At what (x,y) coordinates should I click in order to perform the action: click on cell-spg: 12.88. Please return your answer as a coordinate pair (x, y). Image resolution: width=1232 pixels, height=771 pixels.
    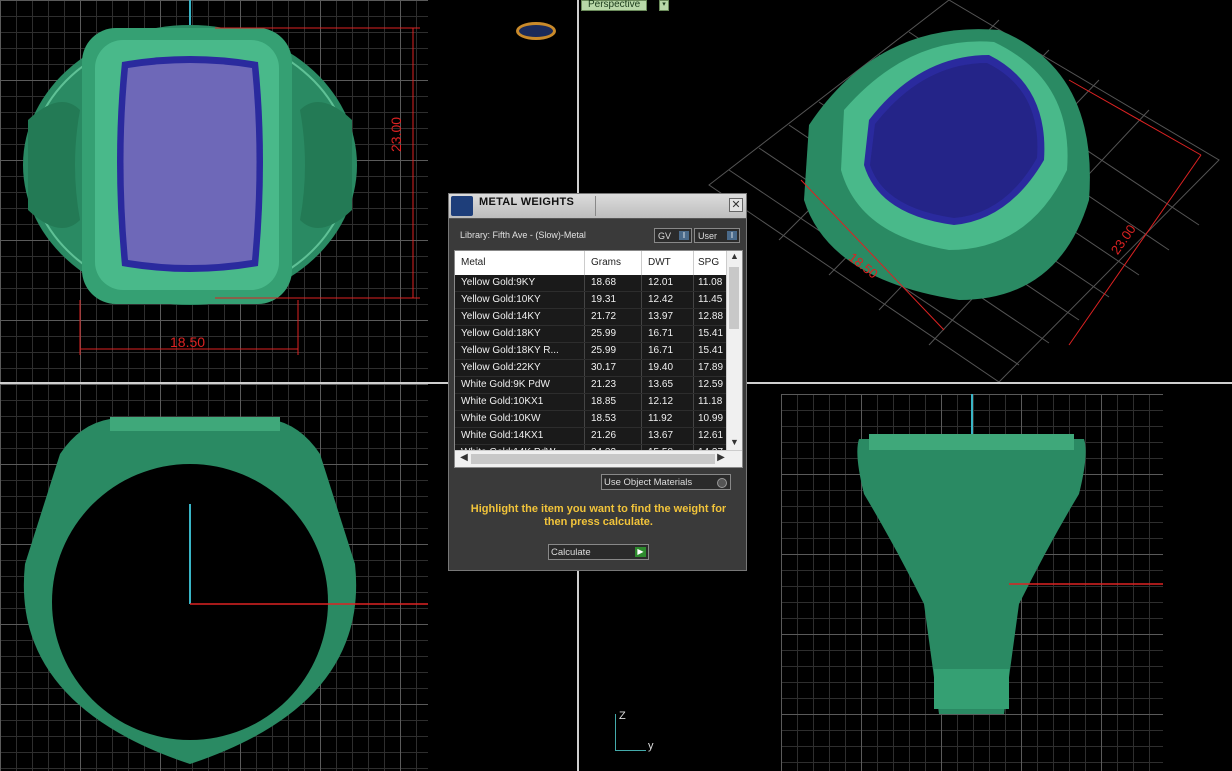
    Looking at the image, I should click on (711, 316).